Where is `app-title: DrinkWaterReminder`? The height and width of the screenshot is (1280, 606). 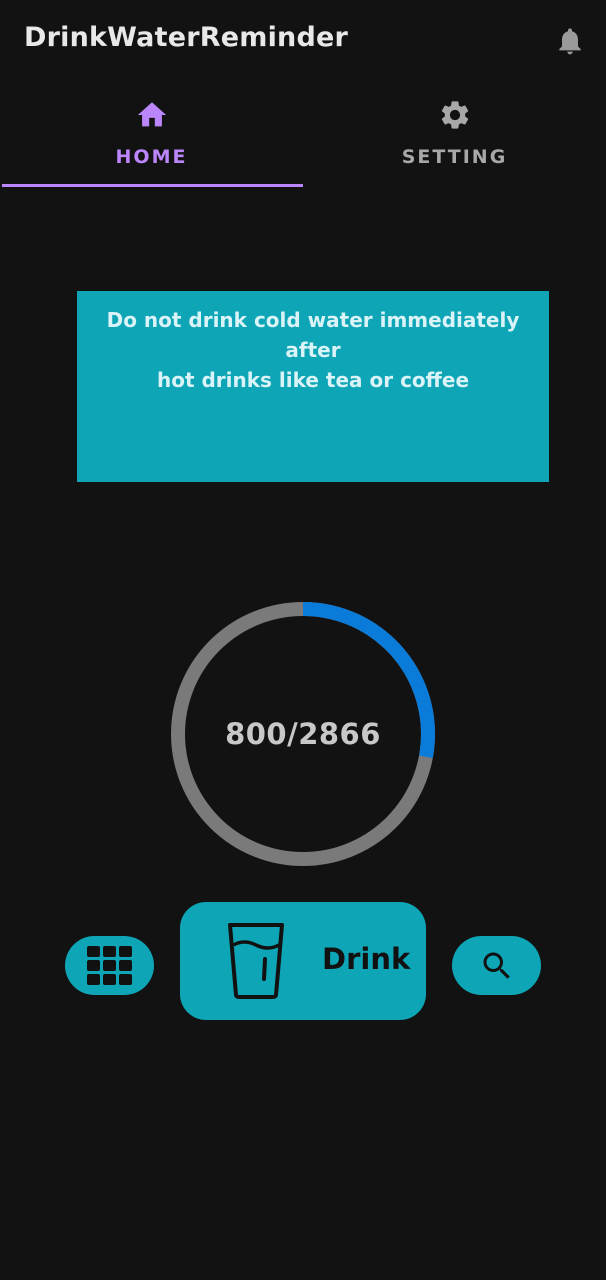
app-title: DrinkWaterReminder is located at coordinates (186, 37).